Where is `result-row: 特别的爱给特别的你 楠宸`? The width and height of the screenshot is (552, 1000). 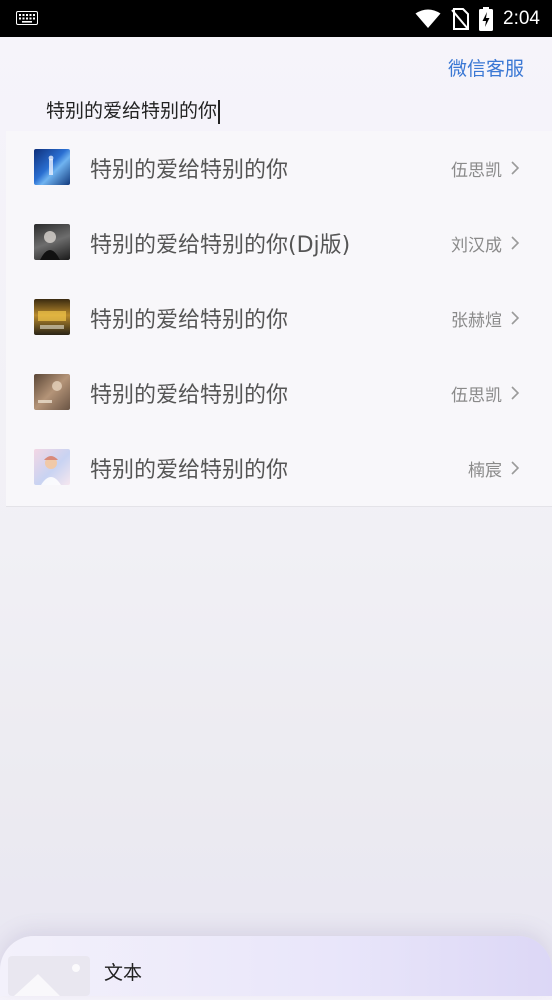
result-row: 特别的爱给特别的你 楠宸 is located at coordinates (279, 469).